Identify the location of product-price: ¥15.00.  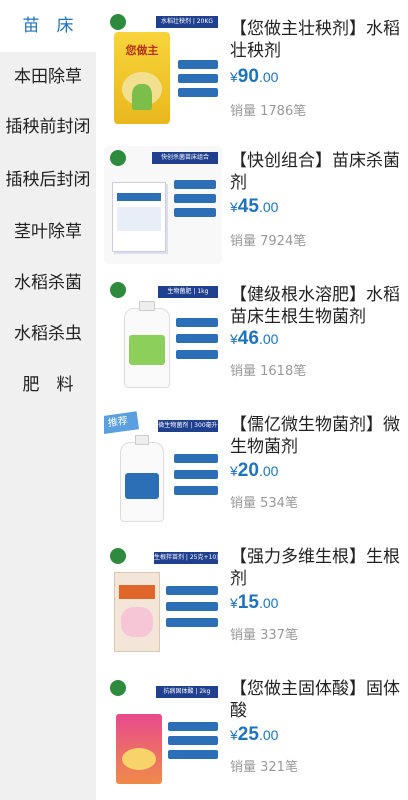
(254, 603).